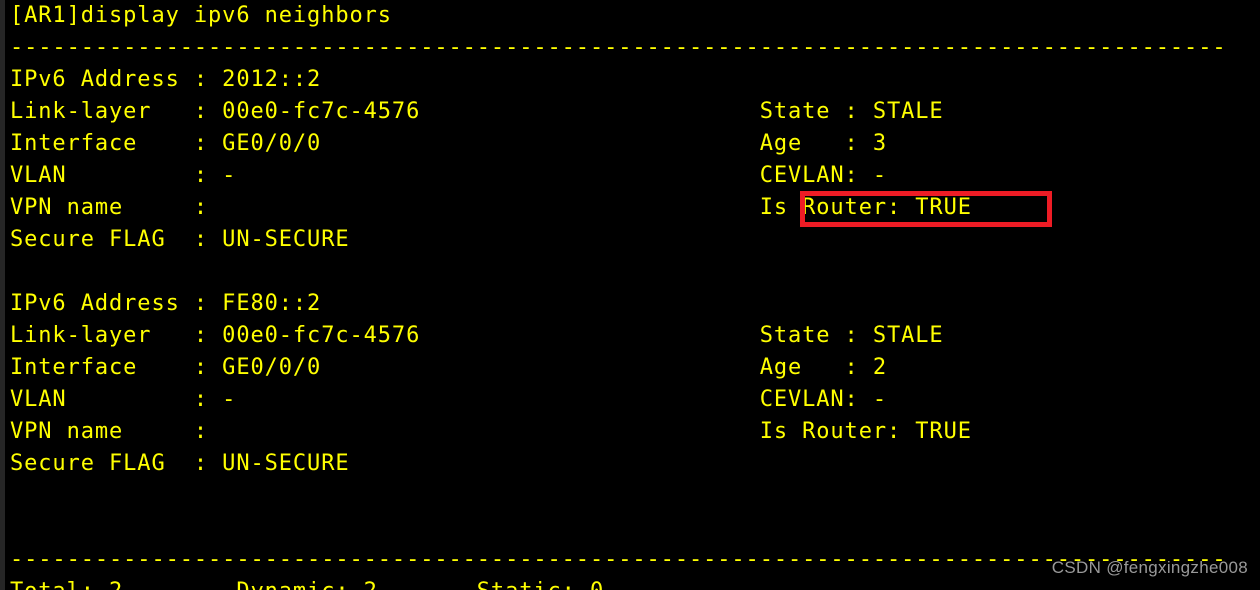 Image resolution: width=1260 pixels, height=590 pixels. I want to click on command-prompt-line: [AR1]display ipv6 neighbors, so click(201, 15).